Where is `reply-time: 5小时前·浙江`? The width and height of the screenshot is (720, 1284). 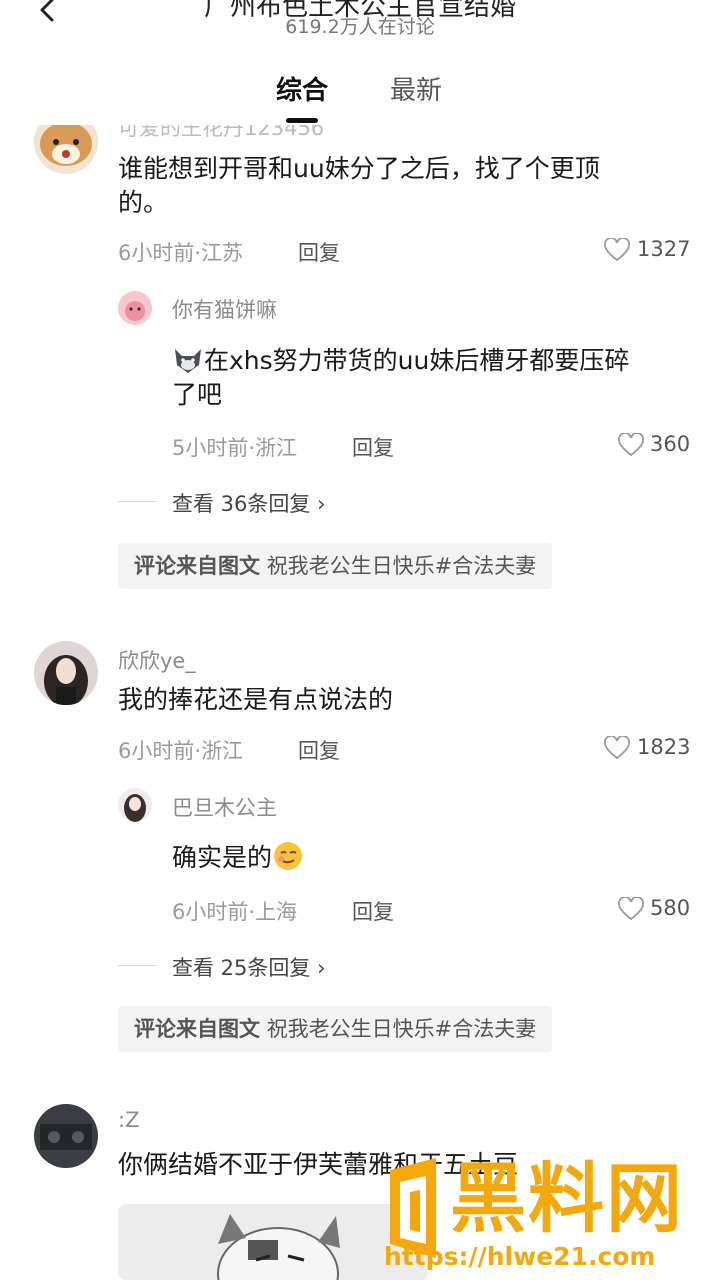
reply-time: 5小时前·浙江 is located at coordinates (235, 448).